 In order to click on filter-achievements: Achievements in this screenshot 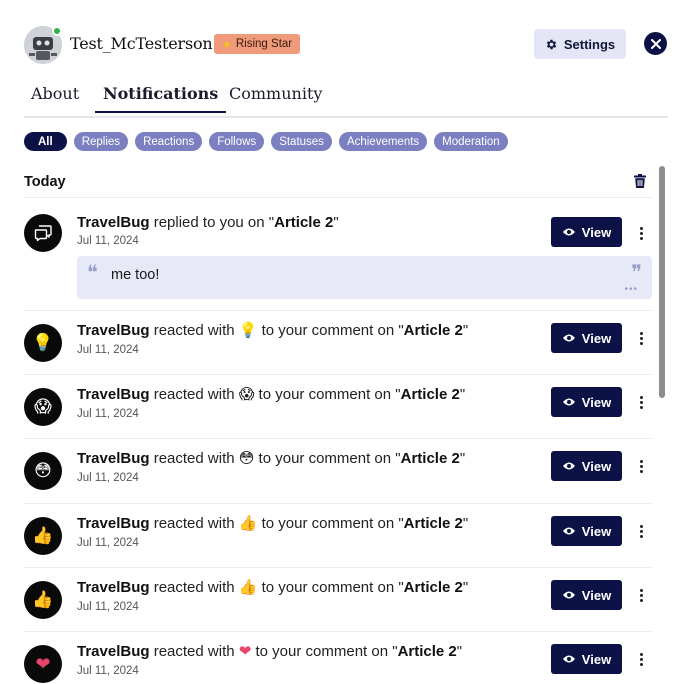, I will do `click(383, 141)`.